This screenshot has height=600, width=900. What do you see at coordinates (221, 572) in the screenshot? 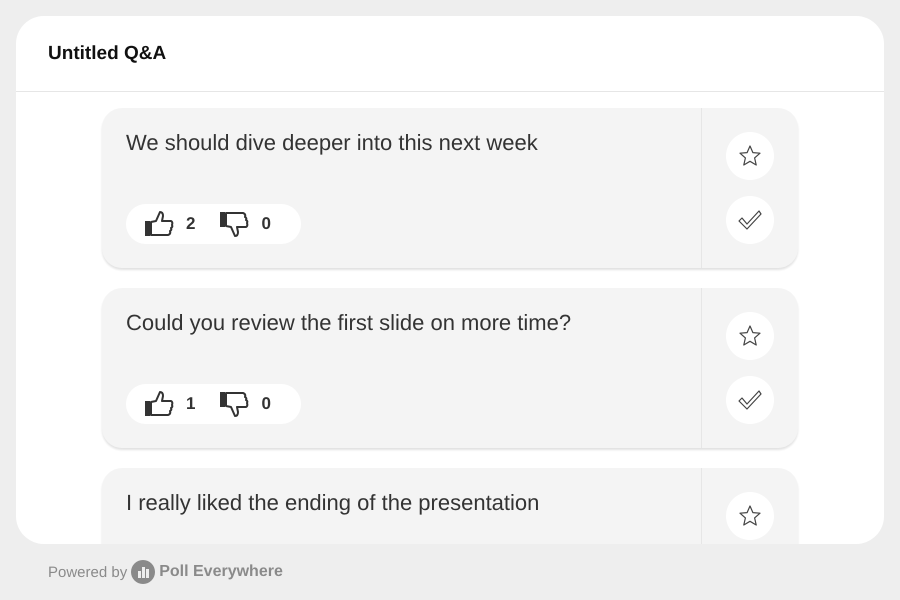
I see `brand-name: Poll Everywhere` at bounding box center [221, 572].